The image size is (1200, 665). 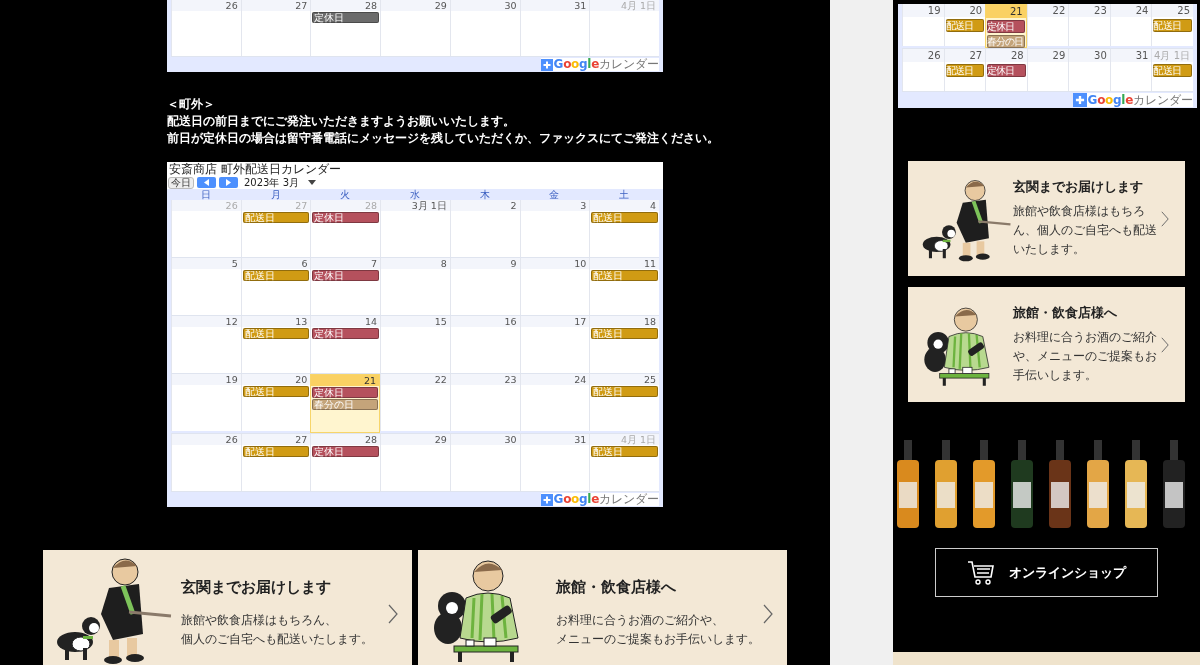 I want to click on triangle-left-icon, so click(x=206, y=182).